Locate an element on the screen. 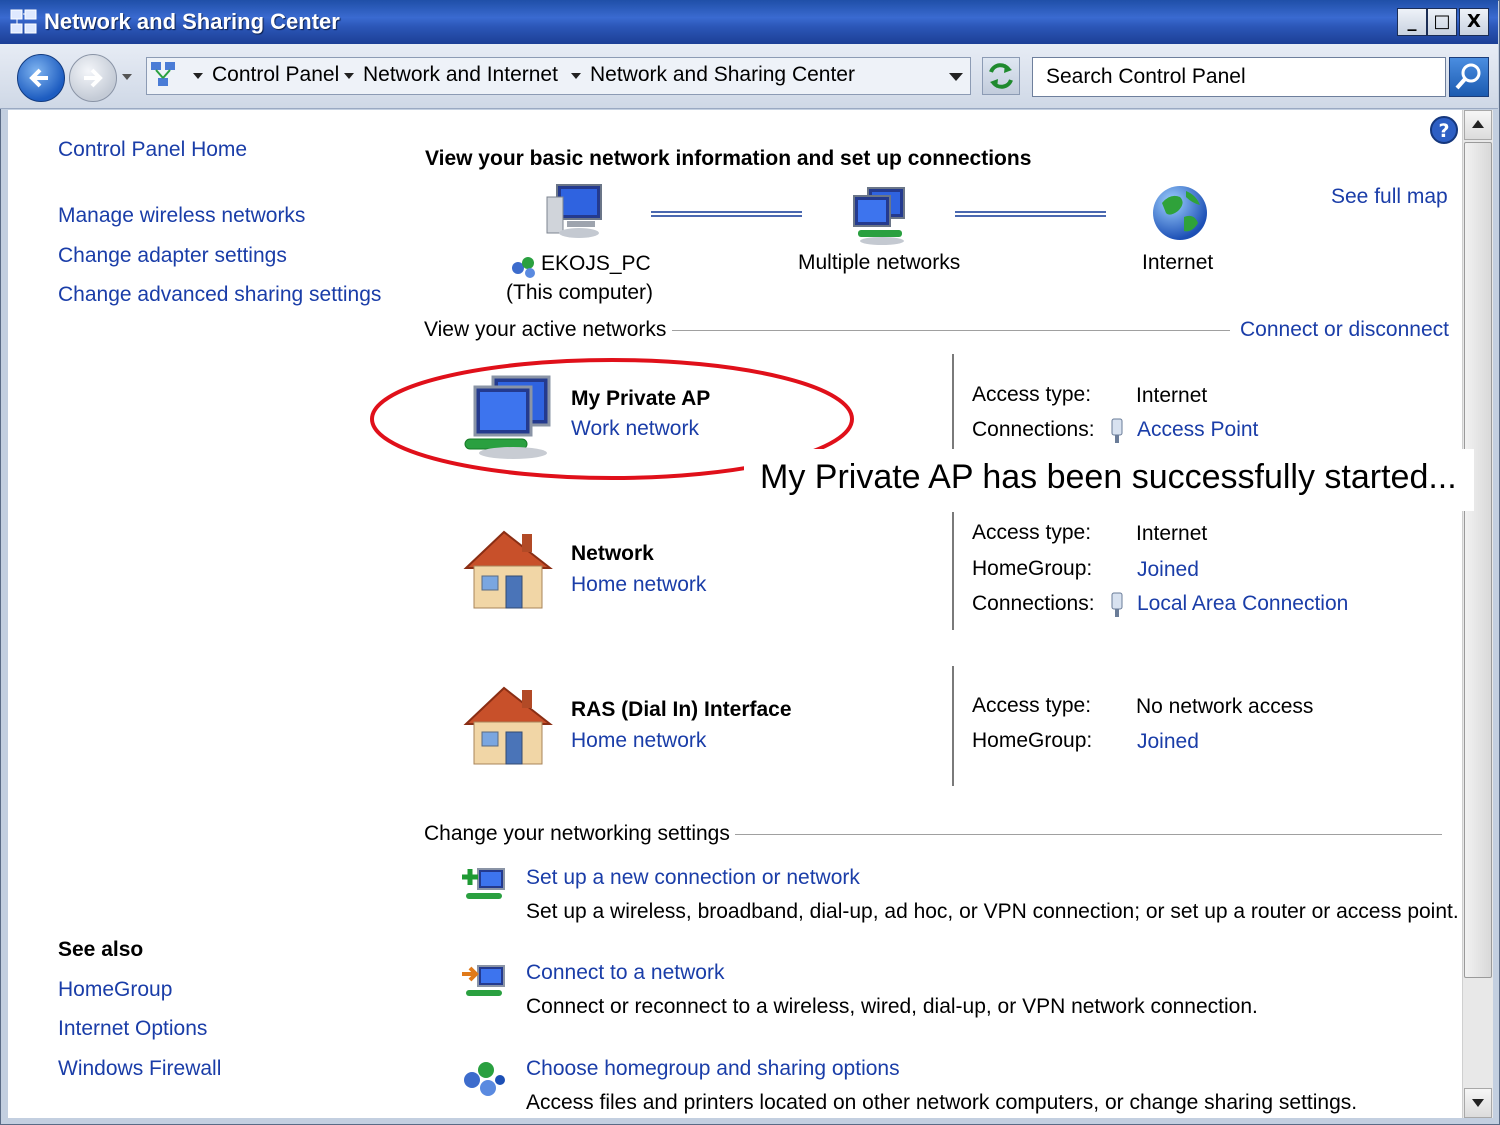 The height and width of the screenshot is (1125, 1500). connection-access-point-link: Access Point is located at coordinates (1197, 430).